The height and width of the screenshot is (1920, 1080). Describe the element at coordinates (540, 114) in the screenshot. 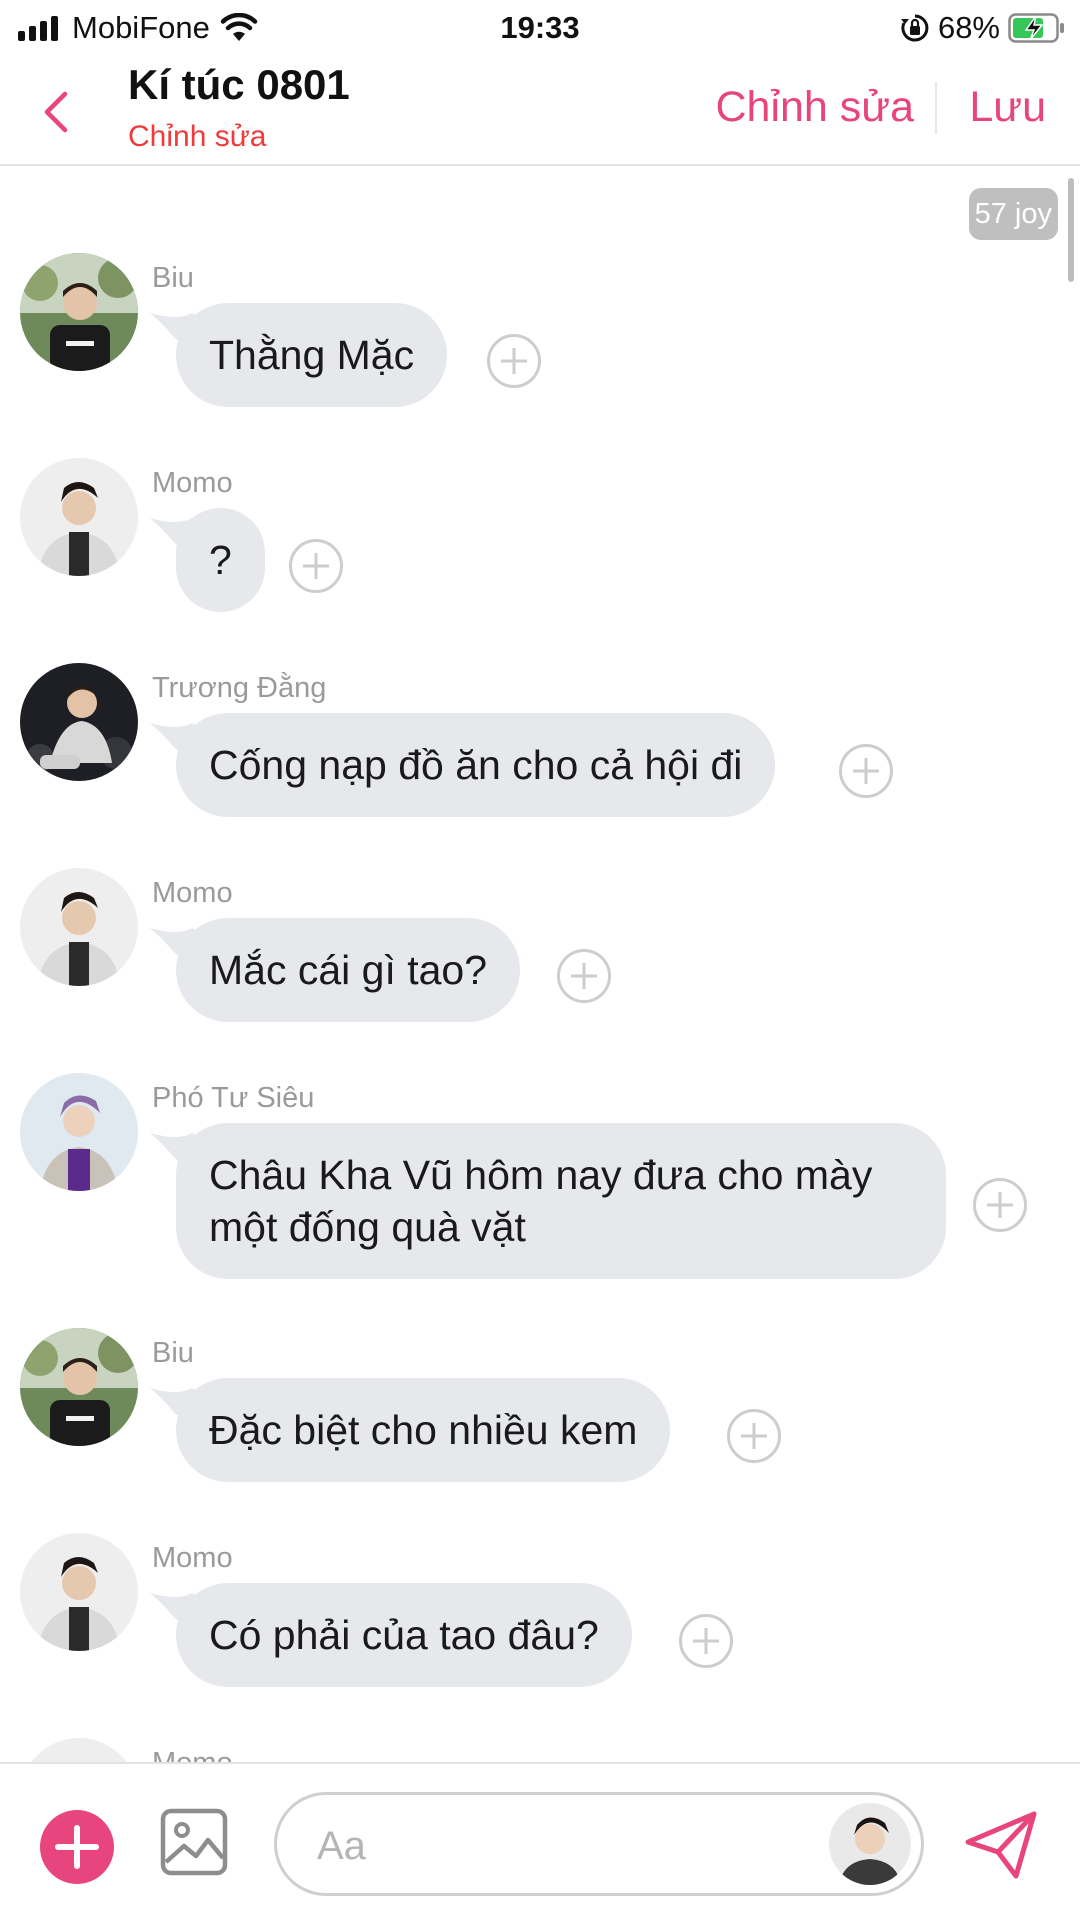

I see `conversation-header: Kí túc 0801 Chỉnh sửa Chỉnh sửa Lưu` at that location.